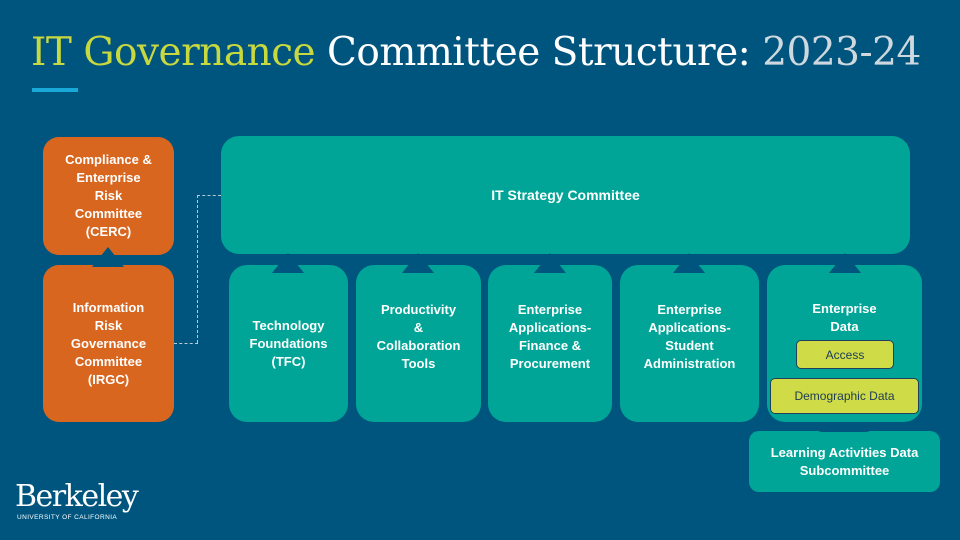 The width and height of the screenshot is (960, 540). Describe the element at coordinates (418, 336) in the screenshot. I see `subcommittee-label: Productivity & Collaboration Tools` at that location.